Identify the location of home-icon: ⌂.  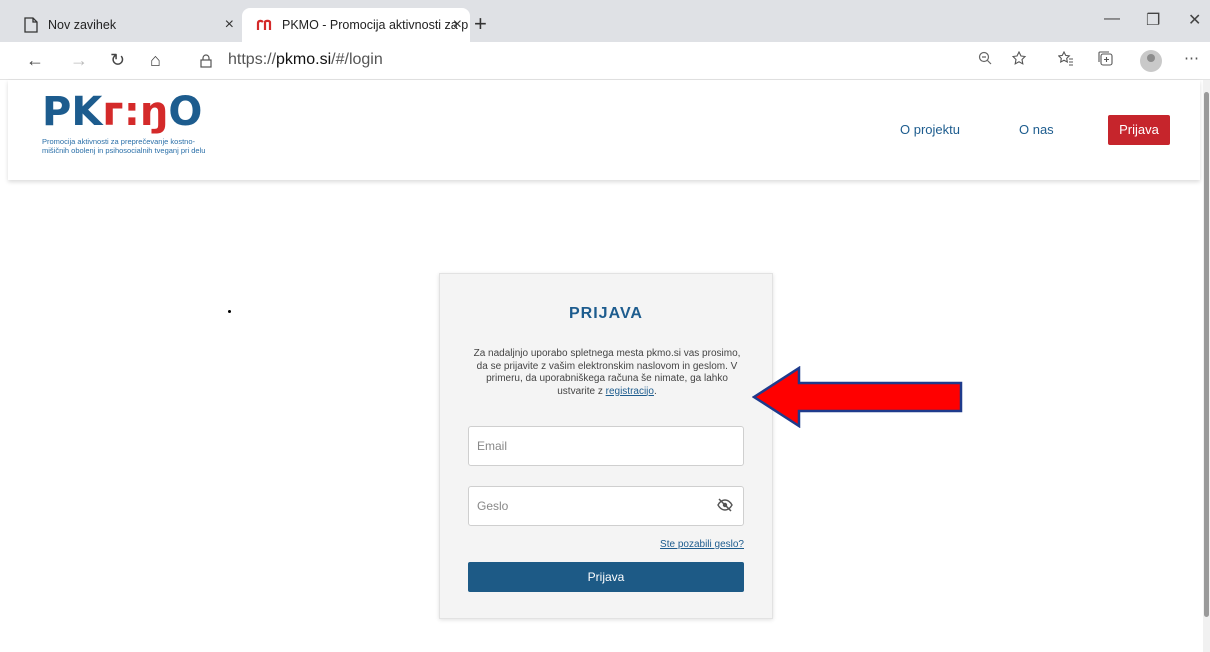
(155, 60).